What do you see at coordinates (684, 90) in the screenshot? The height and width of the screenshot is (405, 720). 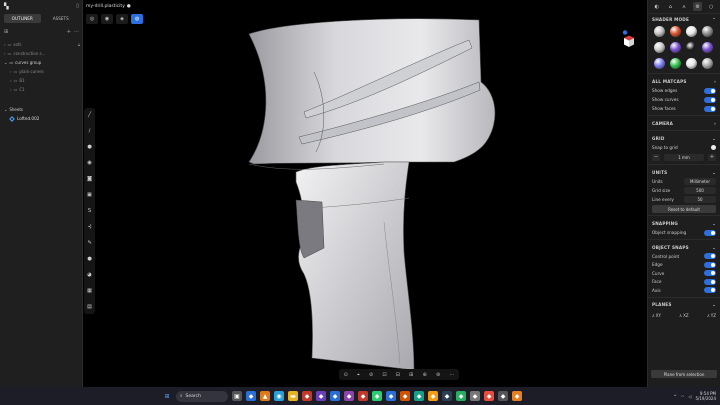 I see `toggle-row: Show edges` at bounding box center [684, 90].